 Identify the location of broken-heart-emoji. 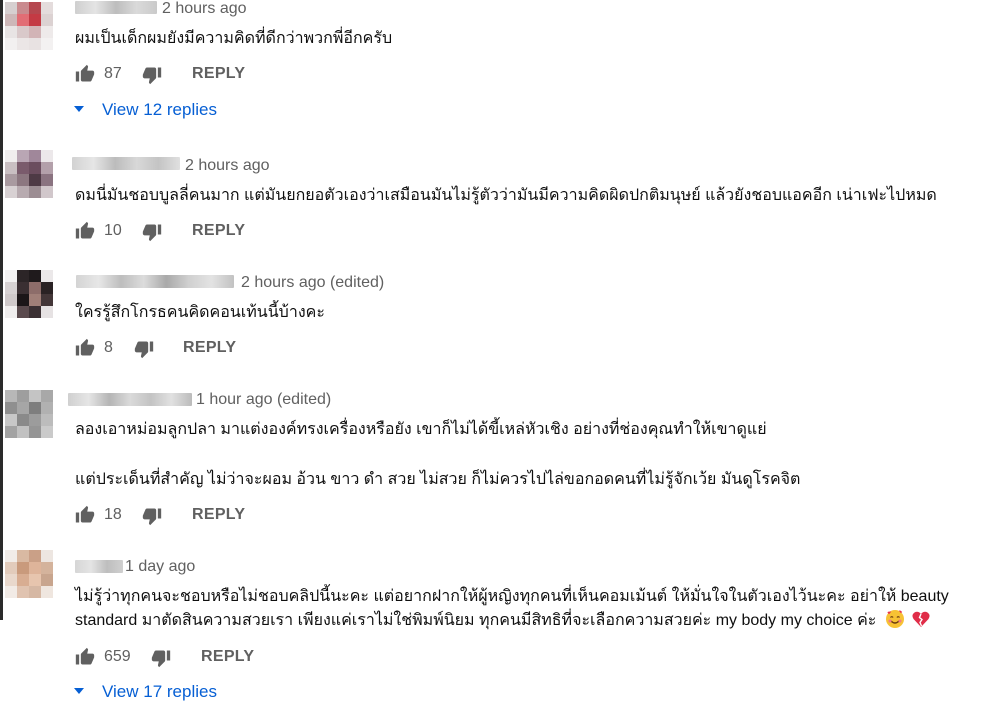
(921, 619).